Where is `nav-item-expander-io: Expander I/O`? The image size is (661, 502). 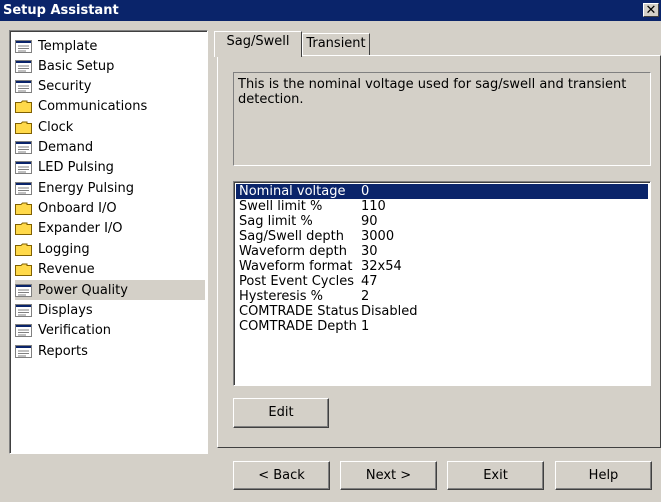 nav-item-expander-io: Expander I/O is located at coordinates (110, 228).